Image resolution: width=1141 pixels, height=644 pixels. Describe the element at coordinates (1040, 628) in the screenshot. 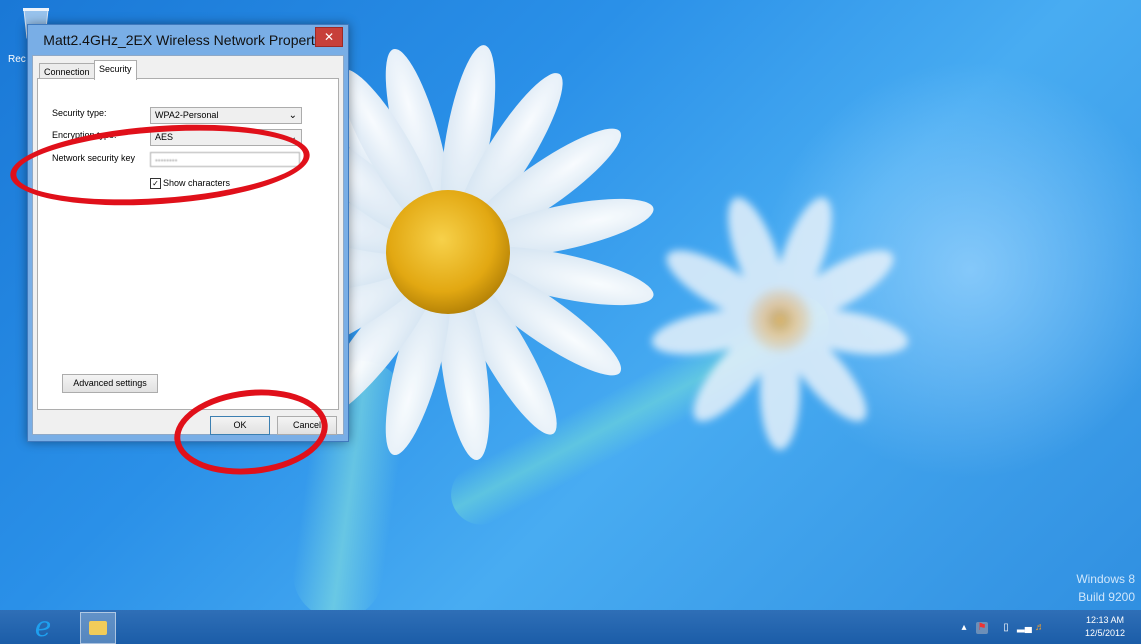

I see `volume-muted-icon: ♬` at that location.